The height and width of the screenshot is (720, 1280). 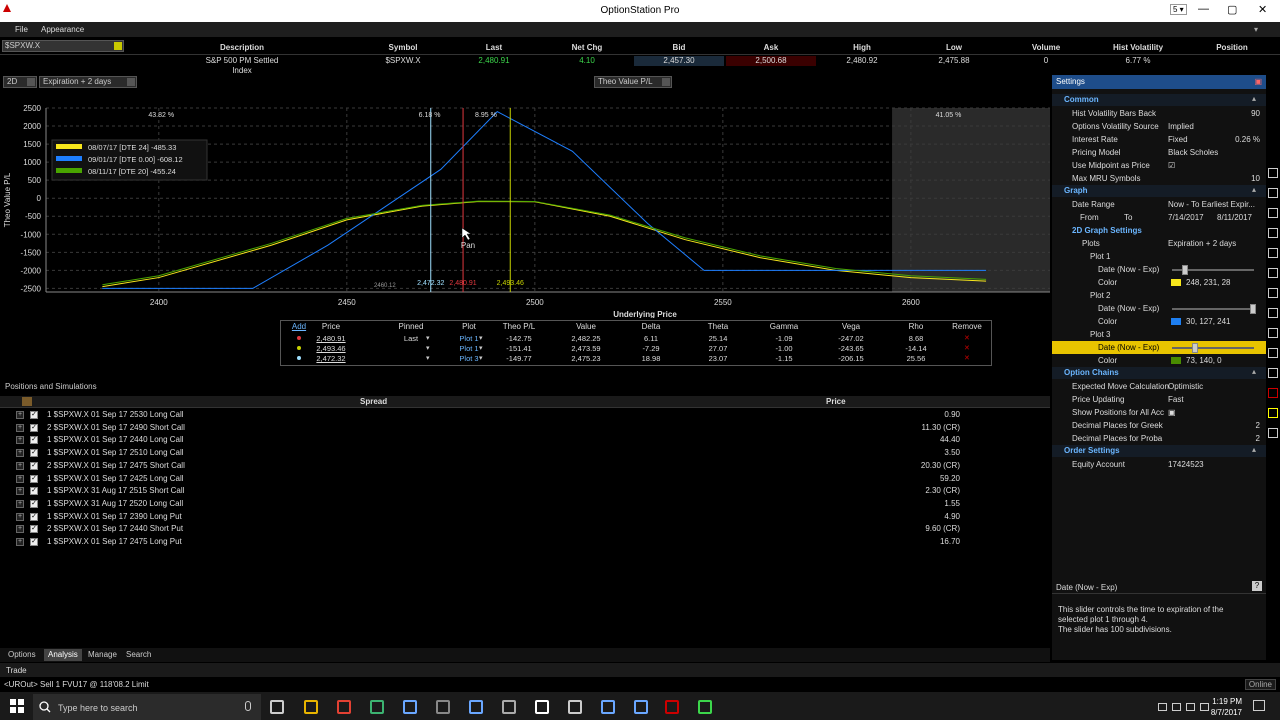 I want to click on quote-col-5: Ask, so click(x=771, y=47).